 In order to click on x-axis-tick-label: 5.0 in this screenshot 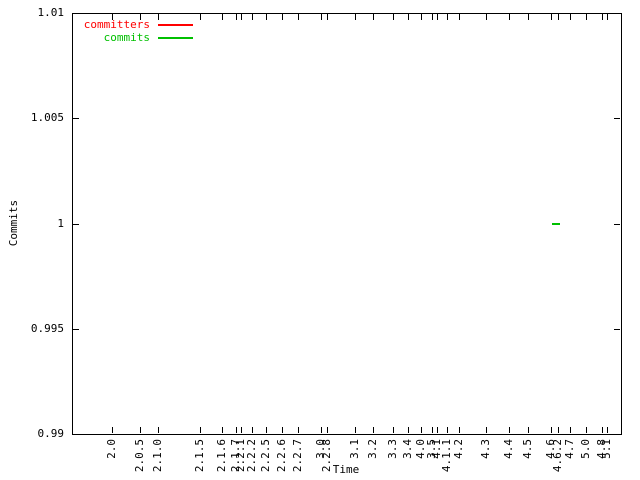, I will do `click(585, 449)`.